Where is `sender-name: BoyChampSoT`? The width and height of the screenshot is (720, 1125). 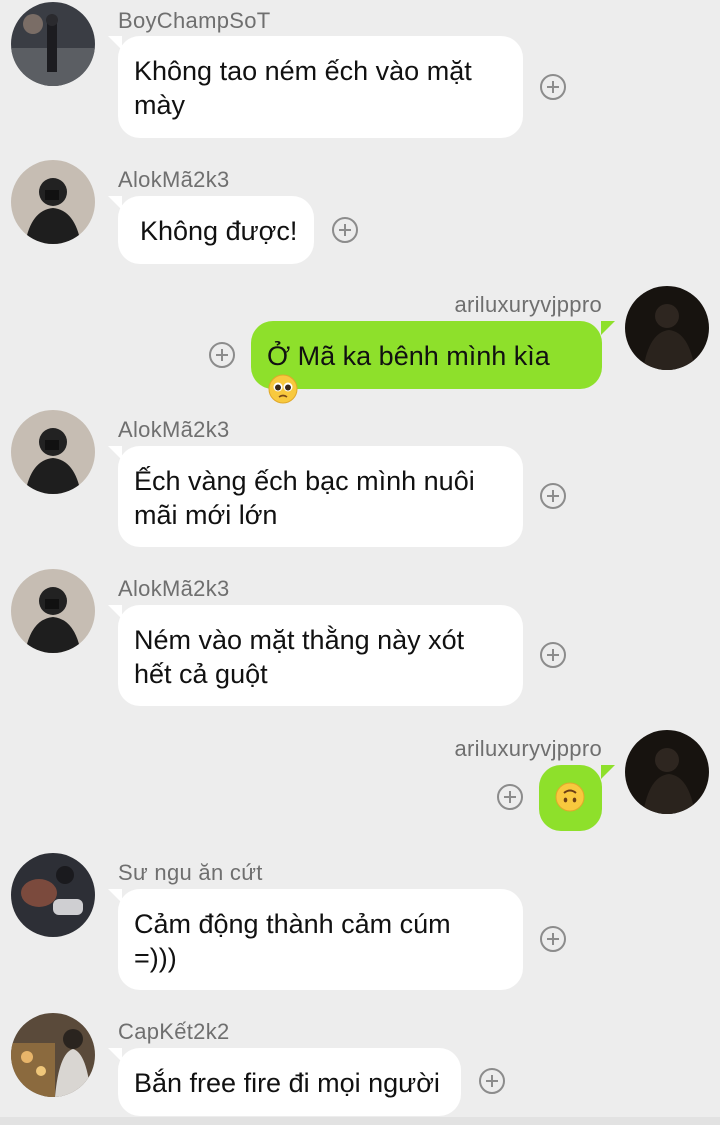 sender-name: BoyChampSoT is located at coordinates (194, 20).